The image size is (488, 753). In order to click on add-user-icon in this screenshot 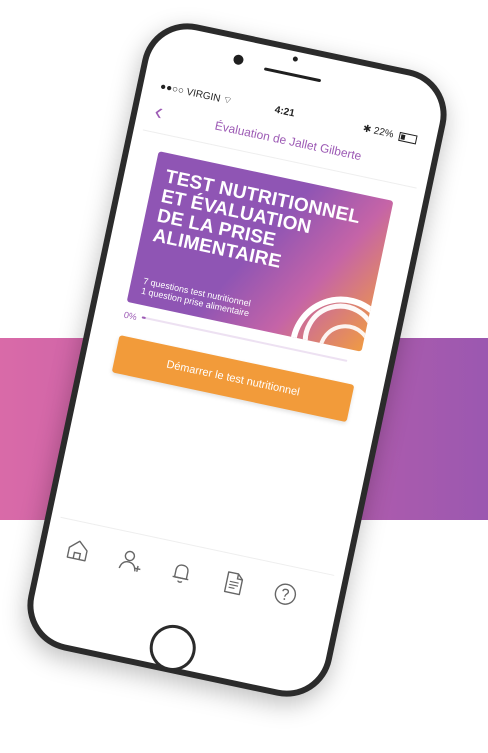, I will do `click(129, 561)`.